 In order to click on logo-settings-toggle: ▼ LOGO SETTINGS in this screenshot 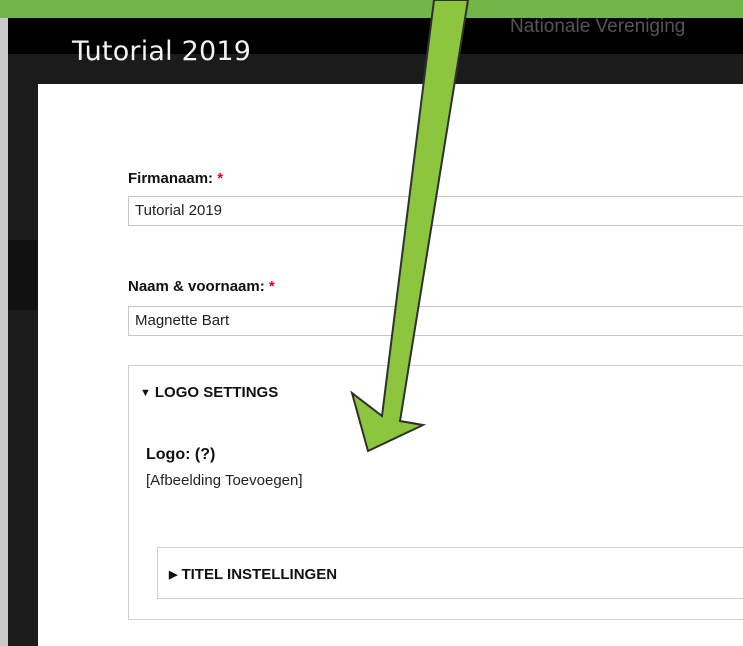, I will do `click(209, 392)`.